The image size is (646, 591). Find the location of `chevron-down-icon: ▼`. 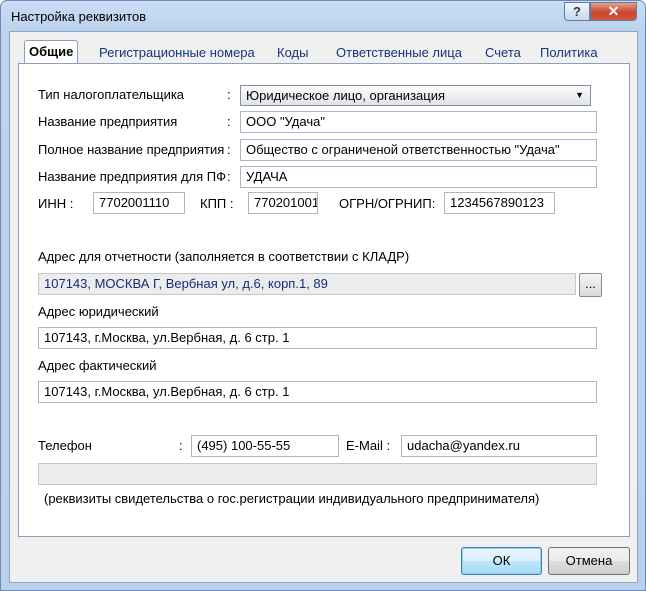

chevron-down-icon: ▼ is located at coordinates (579, 95).